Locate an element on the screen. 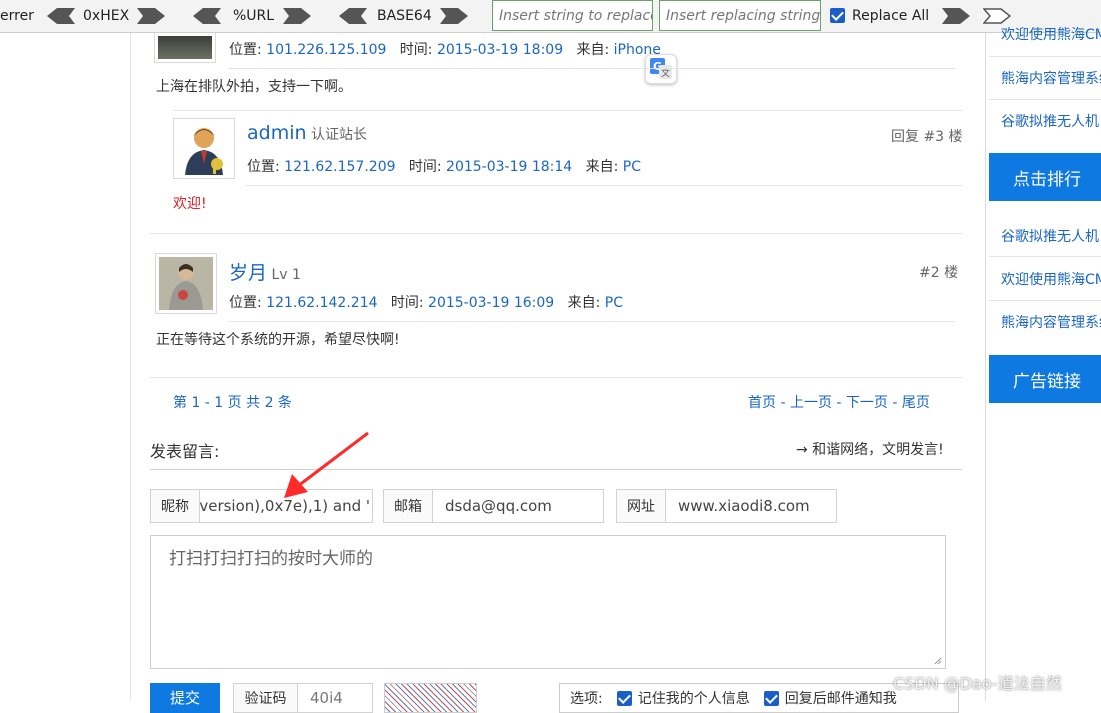 Image resolution: width=1101 pixels, height=713 pixels. avatar-admin is located at coordinates (204, 148).